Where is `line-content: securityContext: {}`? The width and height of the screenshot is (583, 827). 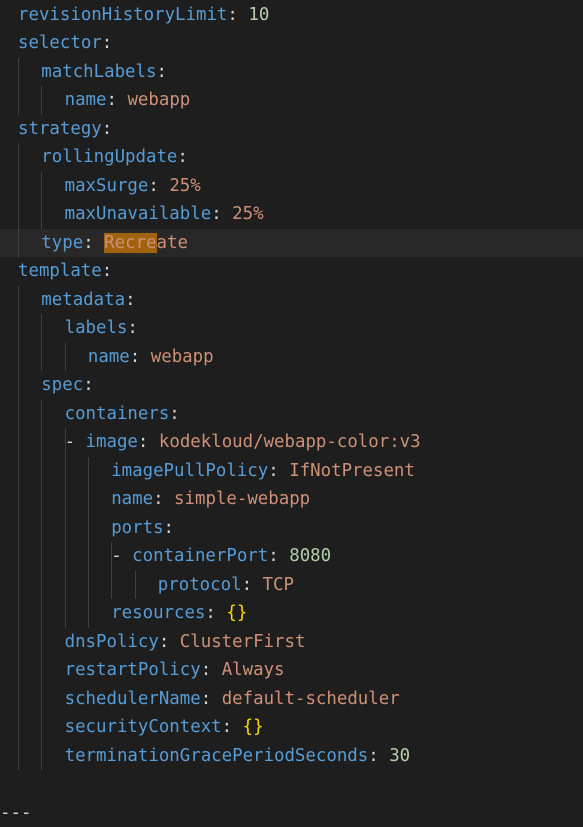
line-content: securityContext: {} is located at coordinates (164, 727).